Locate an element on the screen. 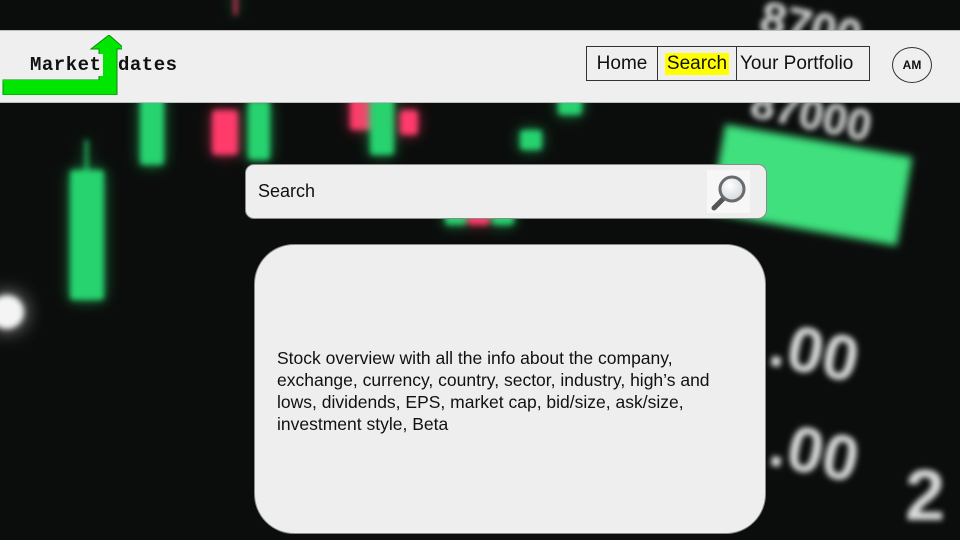 The image size is (960, 540). nav-your-portfolio: Your Portfolio is located at coordinates (803, 63).